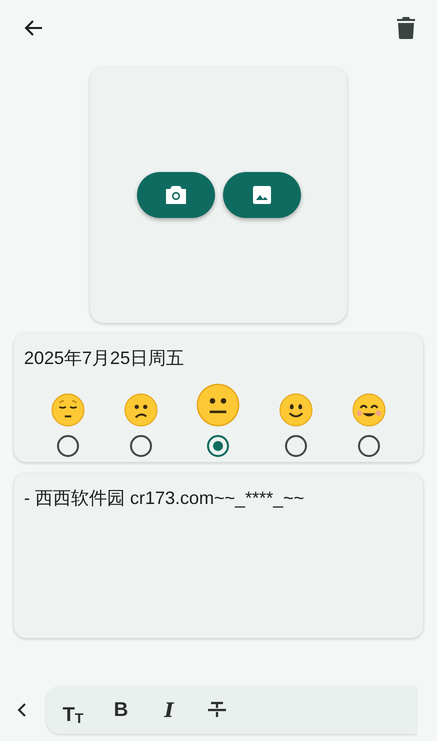 This screenshot has height=741, width=437. What do you see at coordinates (22, 710) in the screenshot?
I see `chevron-left-icon` at bounding box center [22, 710].